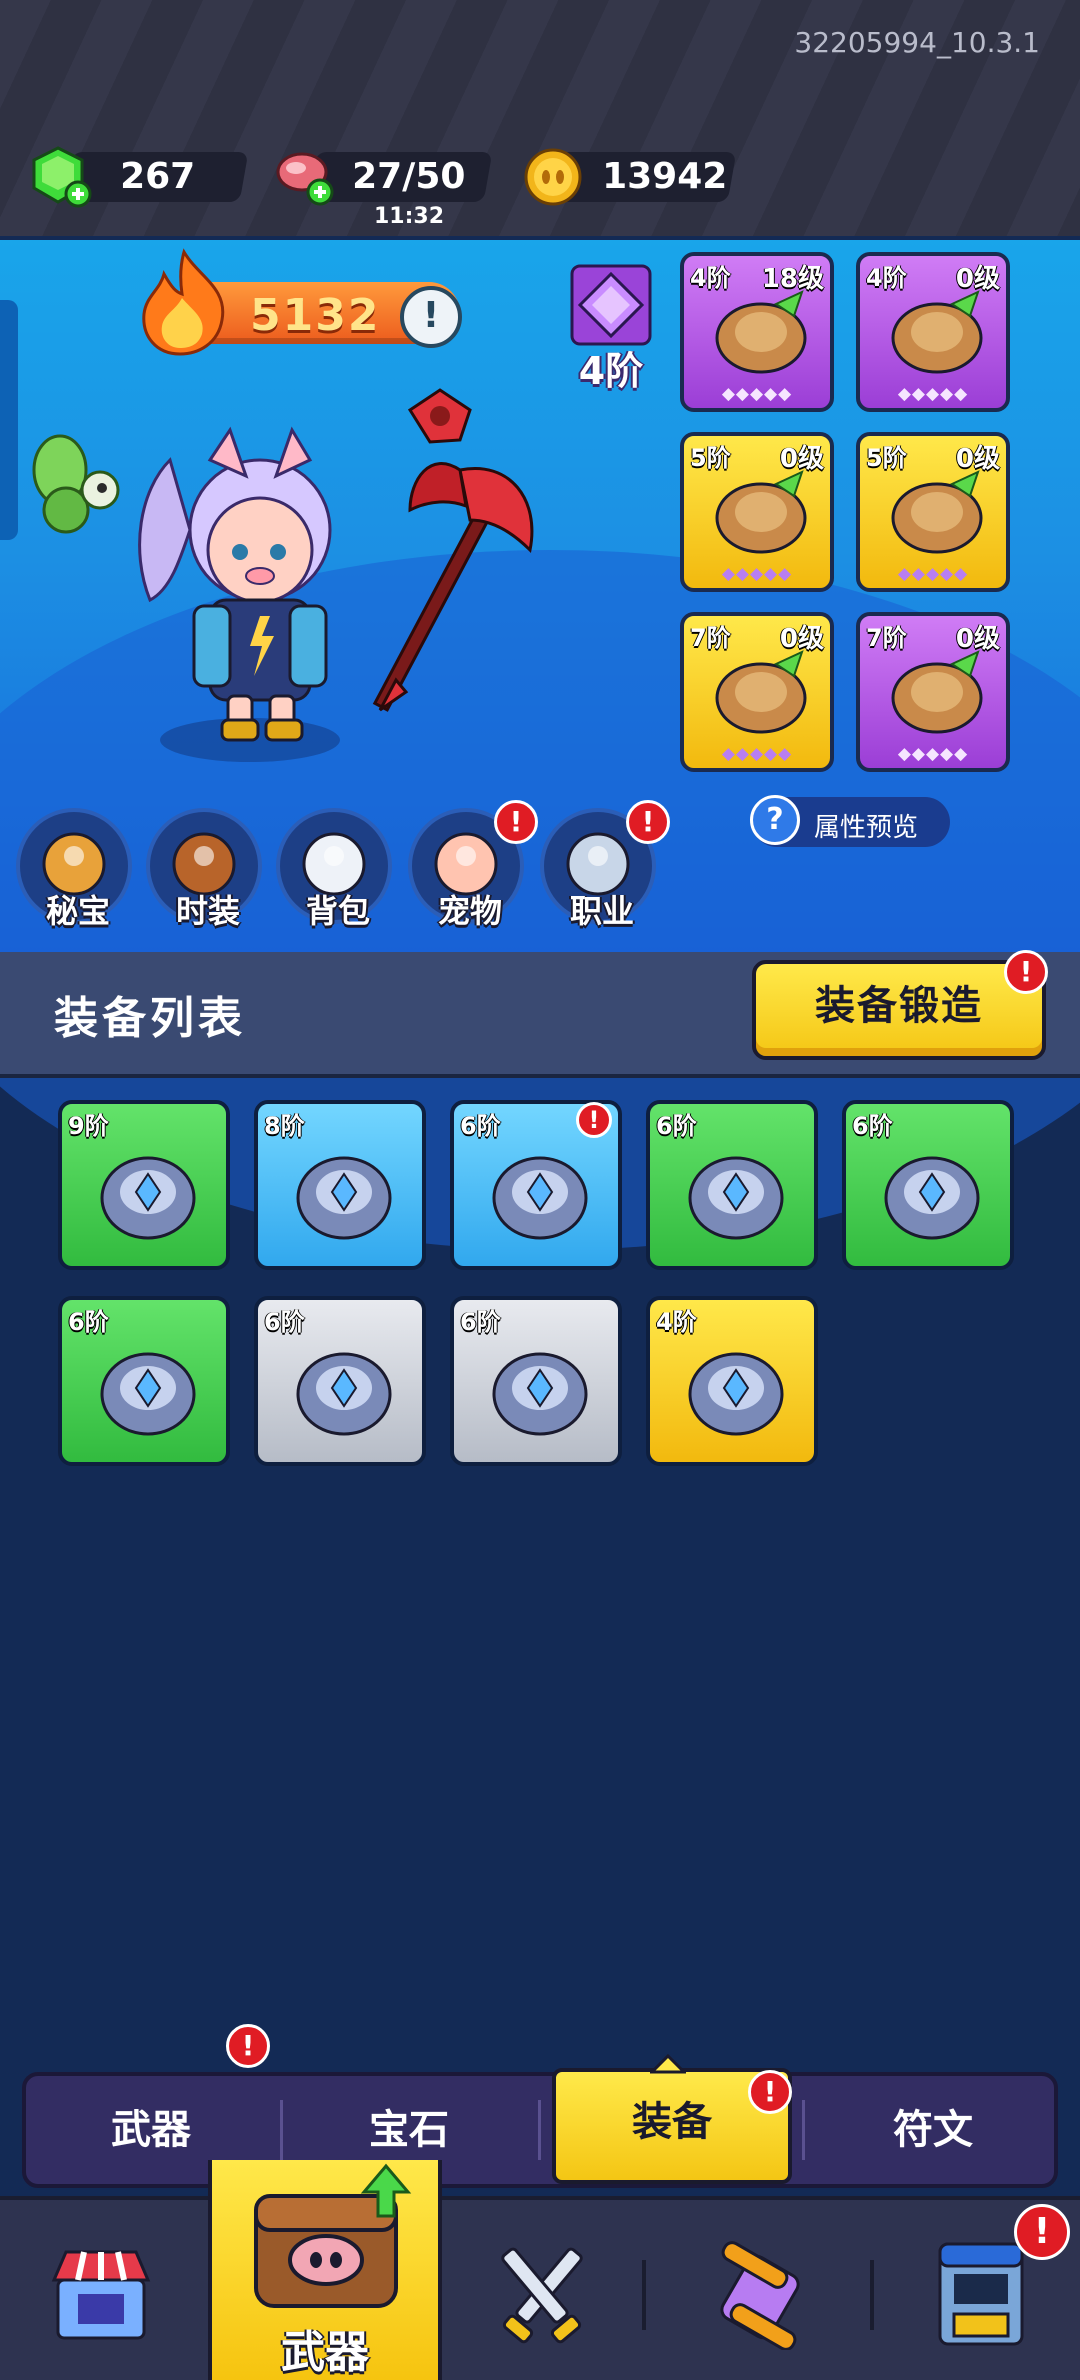 This screenshot has height=2380, width=1080. Describe the element at coordinates (933, 332) in the screenshot. I see `equip-slot: 4阶 0级 ◆◆◆◆◆` at that location.